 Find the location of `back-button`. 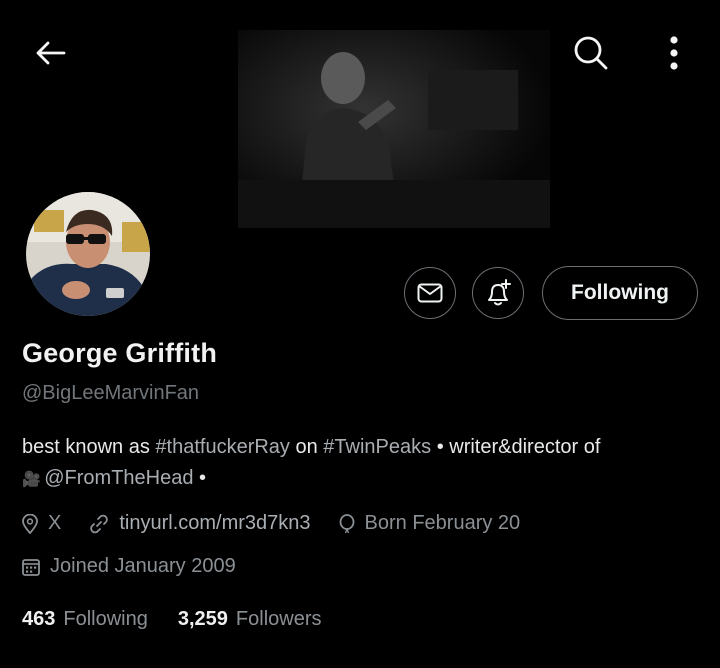

back-button is located at coordinates (50, 53).